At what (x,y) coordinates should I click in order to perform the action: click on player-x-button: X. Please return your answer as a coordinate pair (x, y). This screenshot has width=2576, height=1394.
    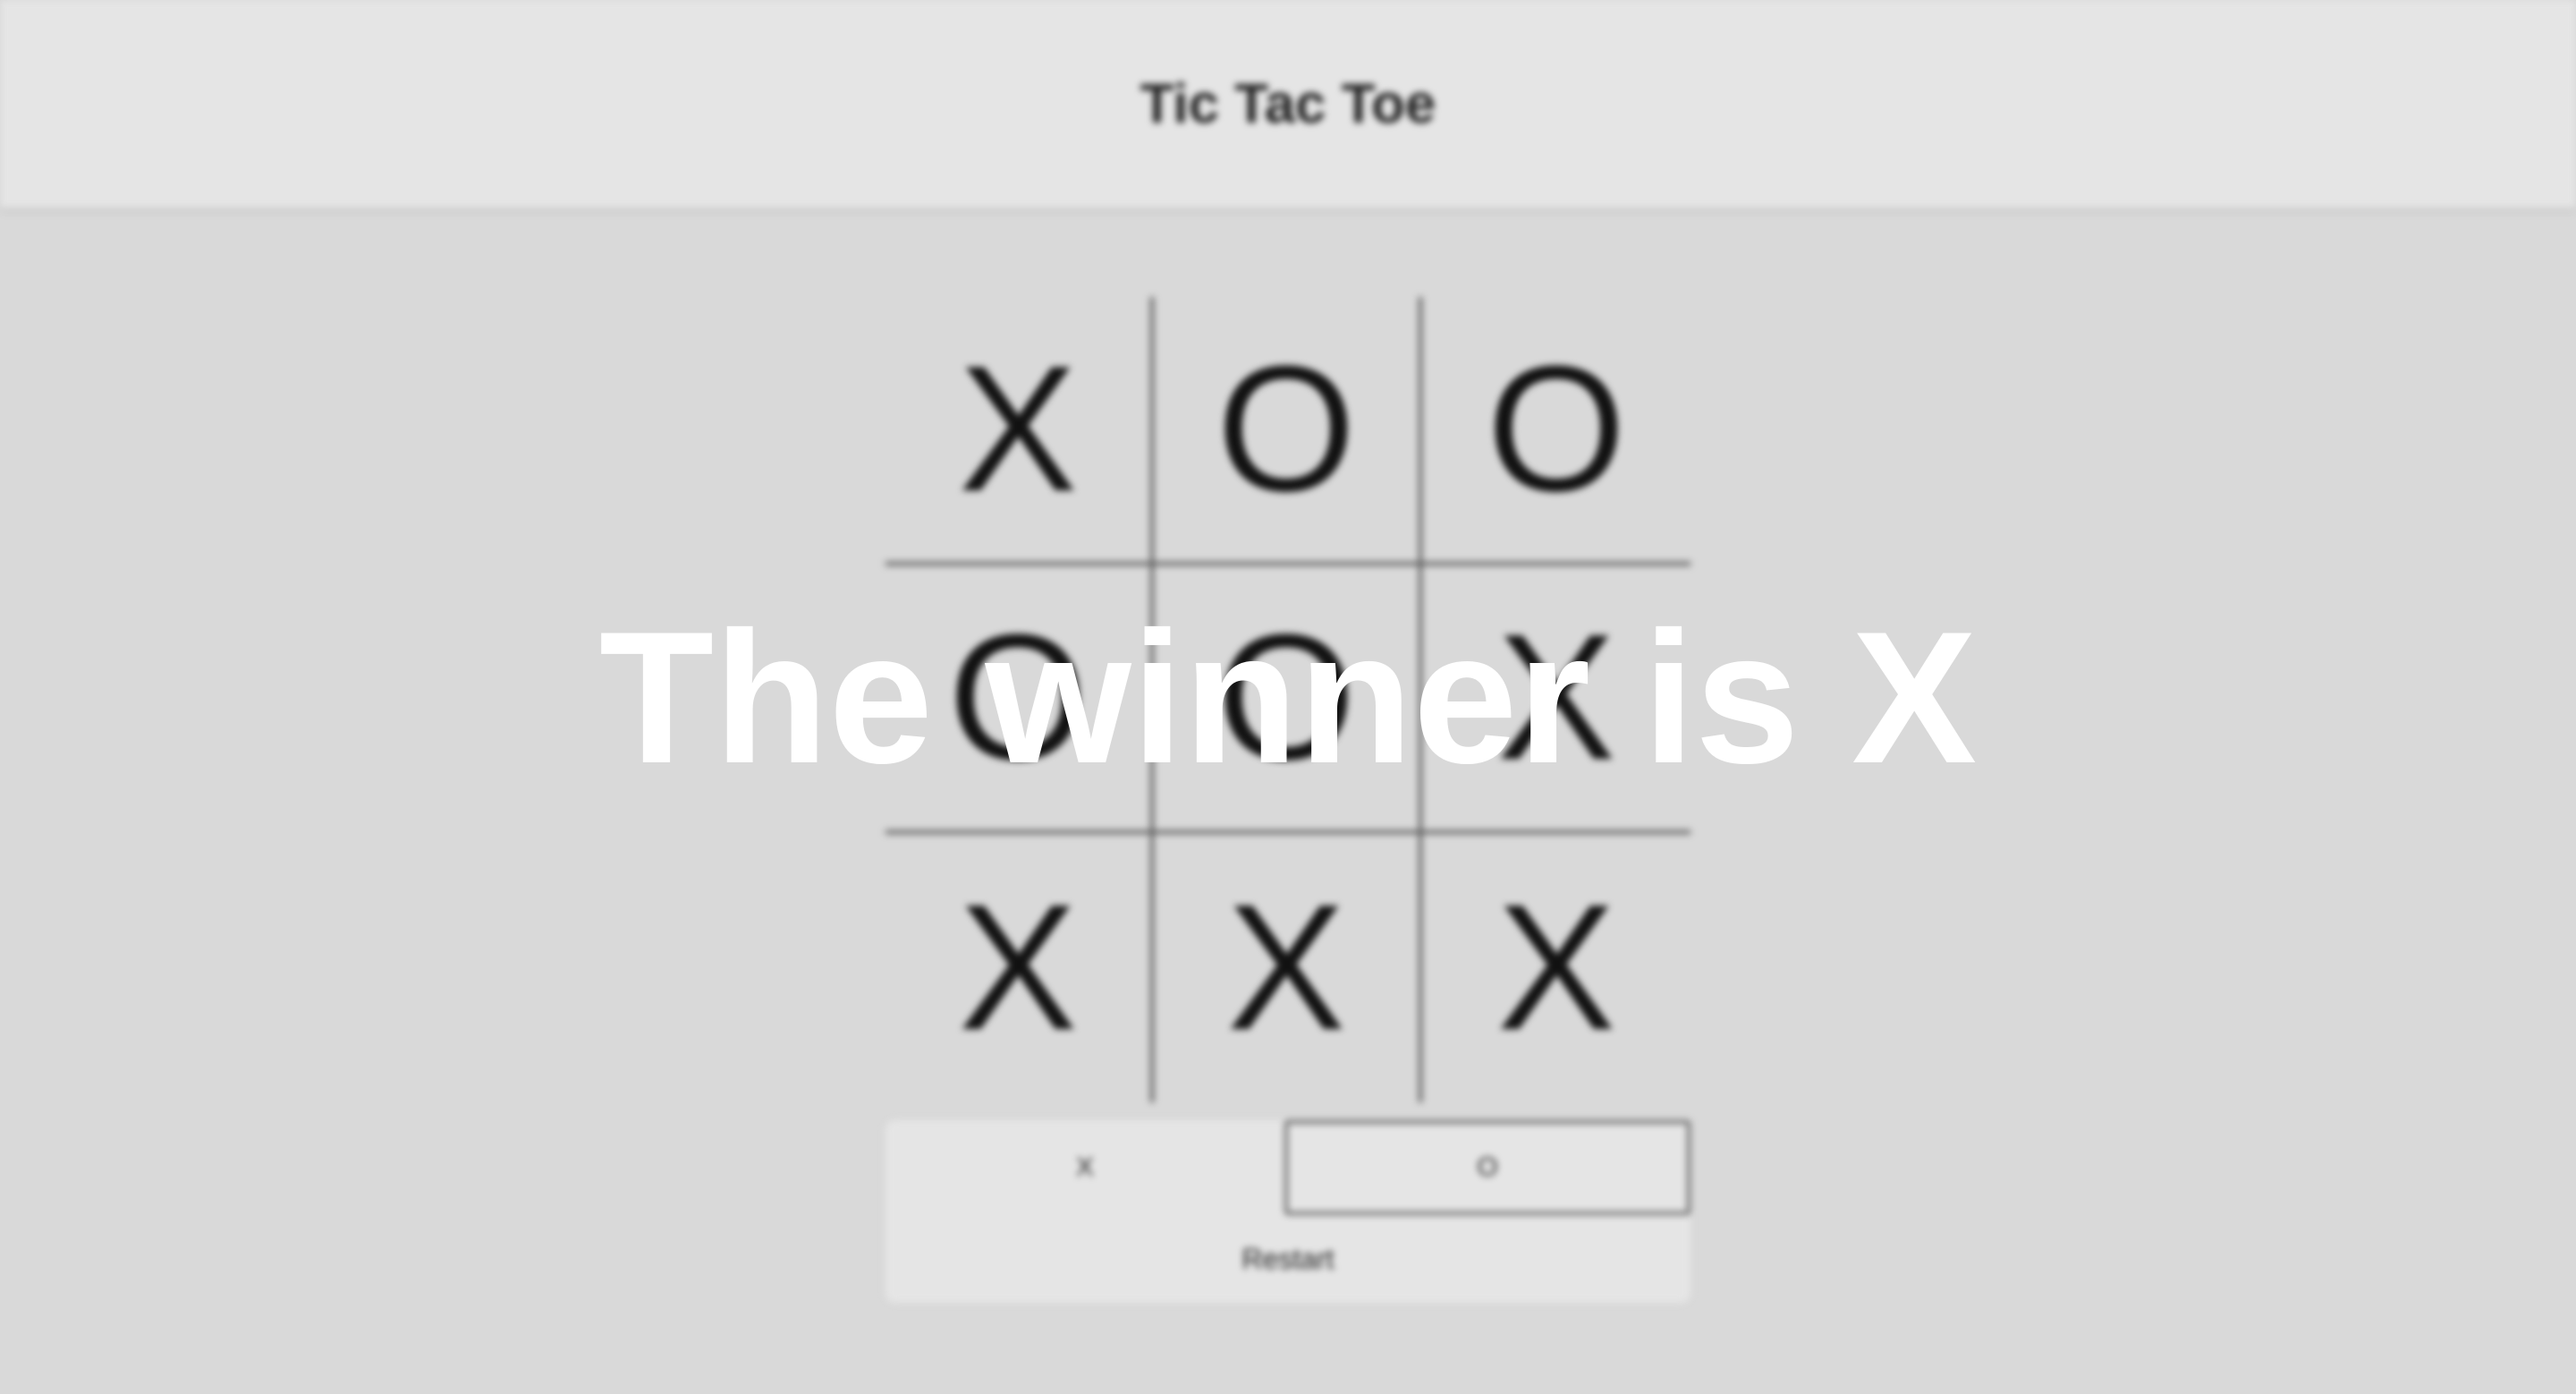
    Looking at the image, I should click on (1085, 1168).